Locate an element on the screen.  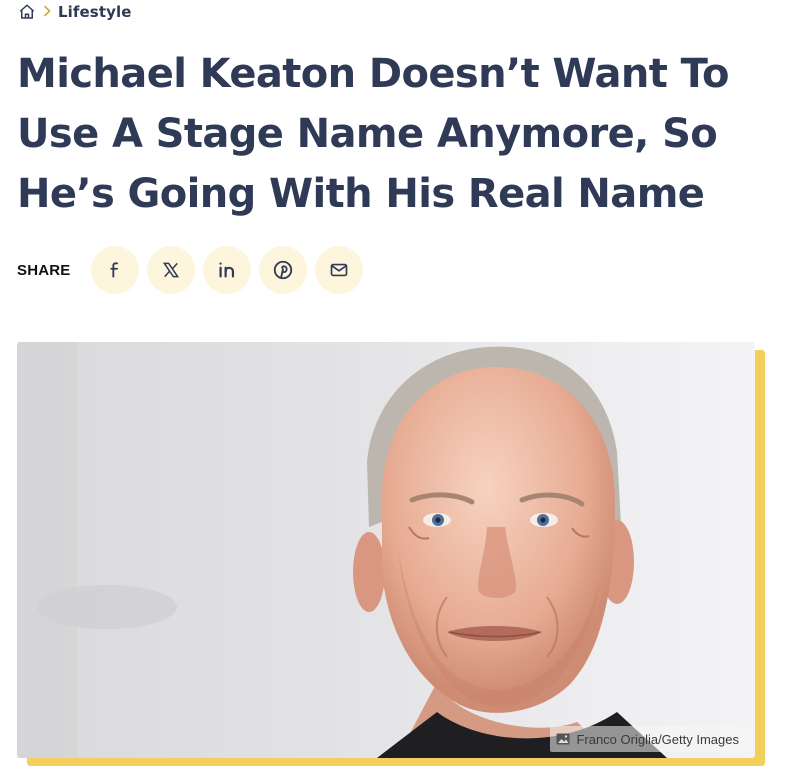
linkedin-icon is located at coordinates (227, 270).